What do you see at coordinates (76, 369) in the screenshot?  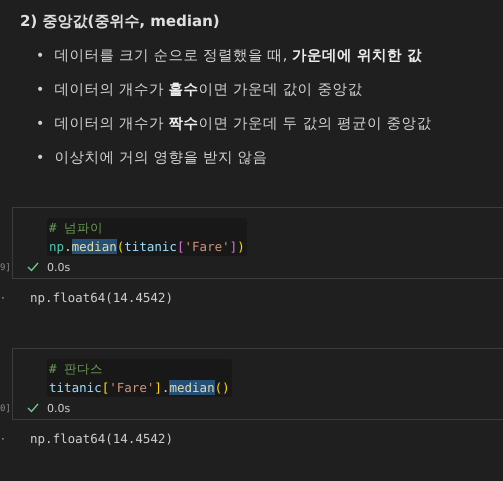 I see `code-comment: # 판다스` at bounding box center [76, 369].